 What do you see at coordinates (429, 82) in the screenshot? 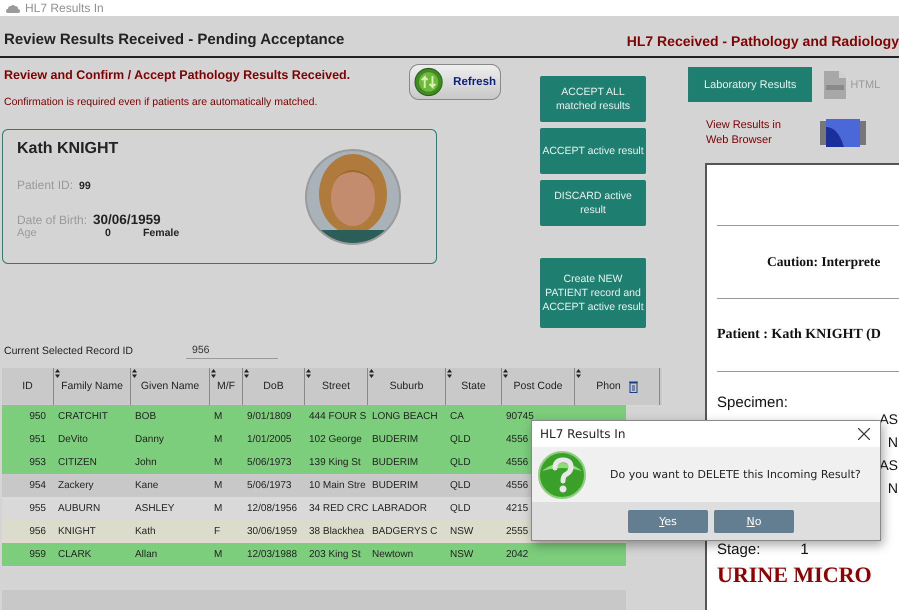
I see `refresh-icon` at bounding box center [429, 82].